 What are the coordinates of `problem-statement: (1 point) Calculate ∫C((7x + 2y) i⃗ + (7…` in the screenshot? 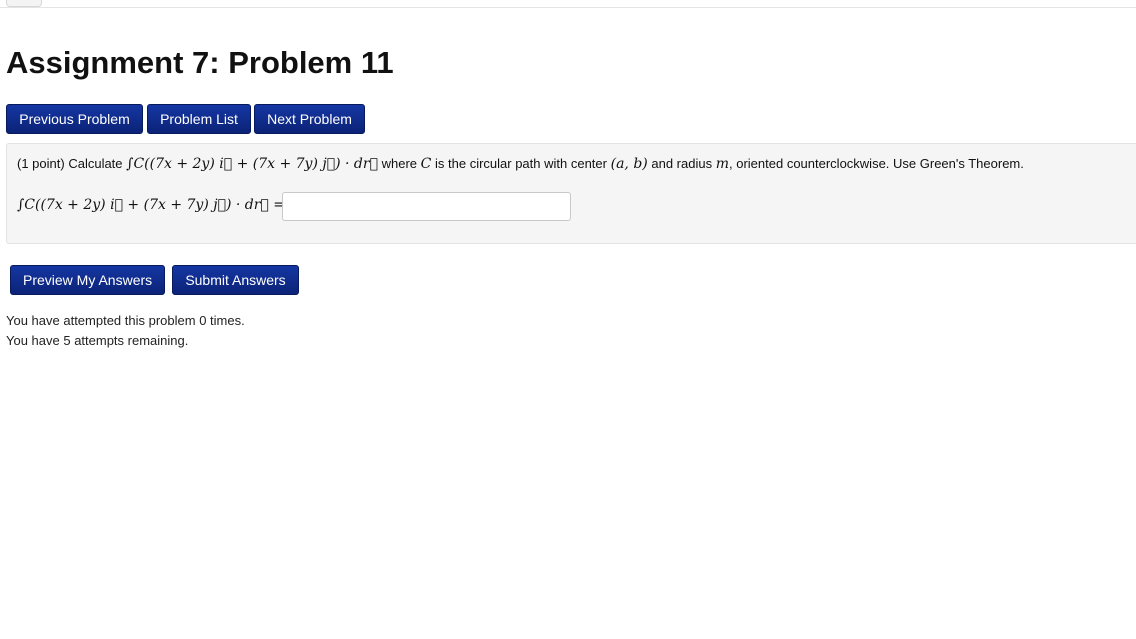 It's located at (520, 164).